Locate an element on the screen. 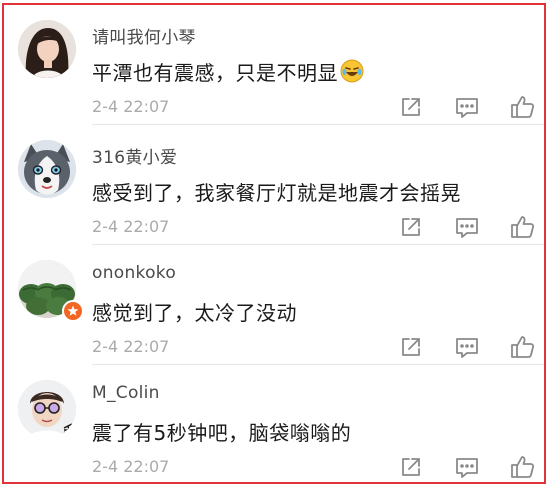 The image size is (550, 489). username: 请叫我何小琴 is located at coordinates (144, 35).